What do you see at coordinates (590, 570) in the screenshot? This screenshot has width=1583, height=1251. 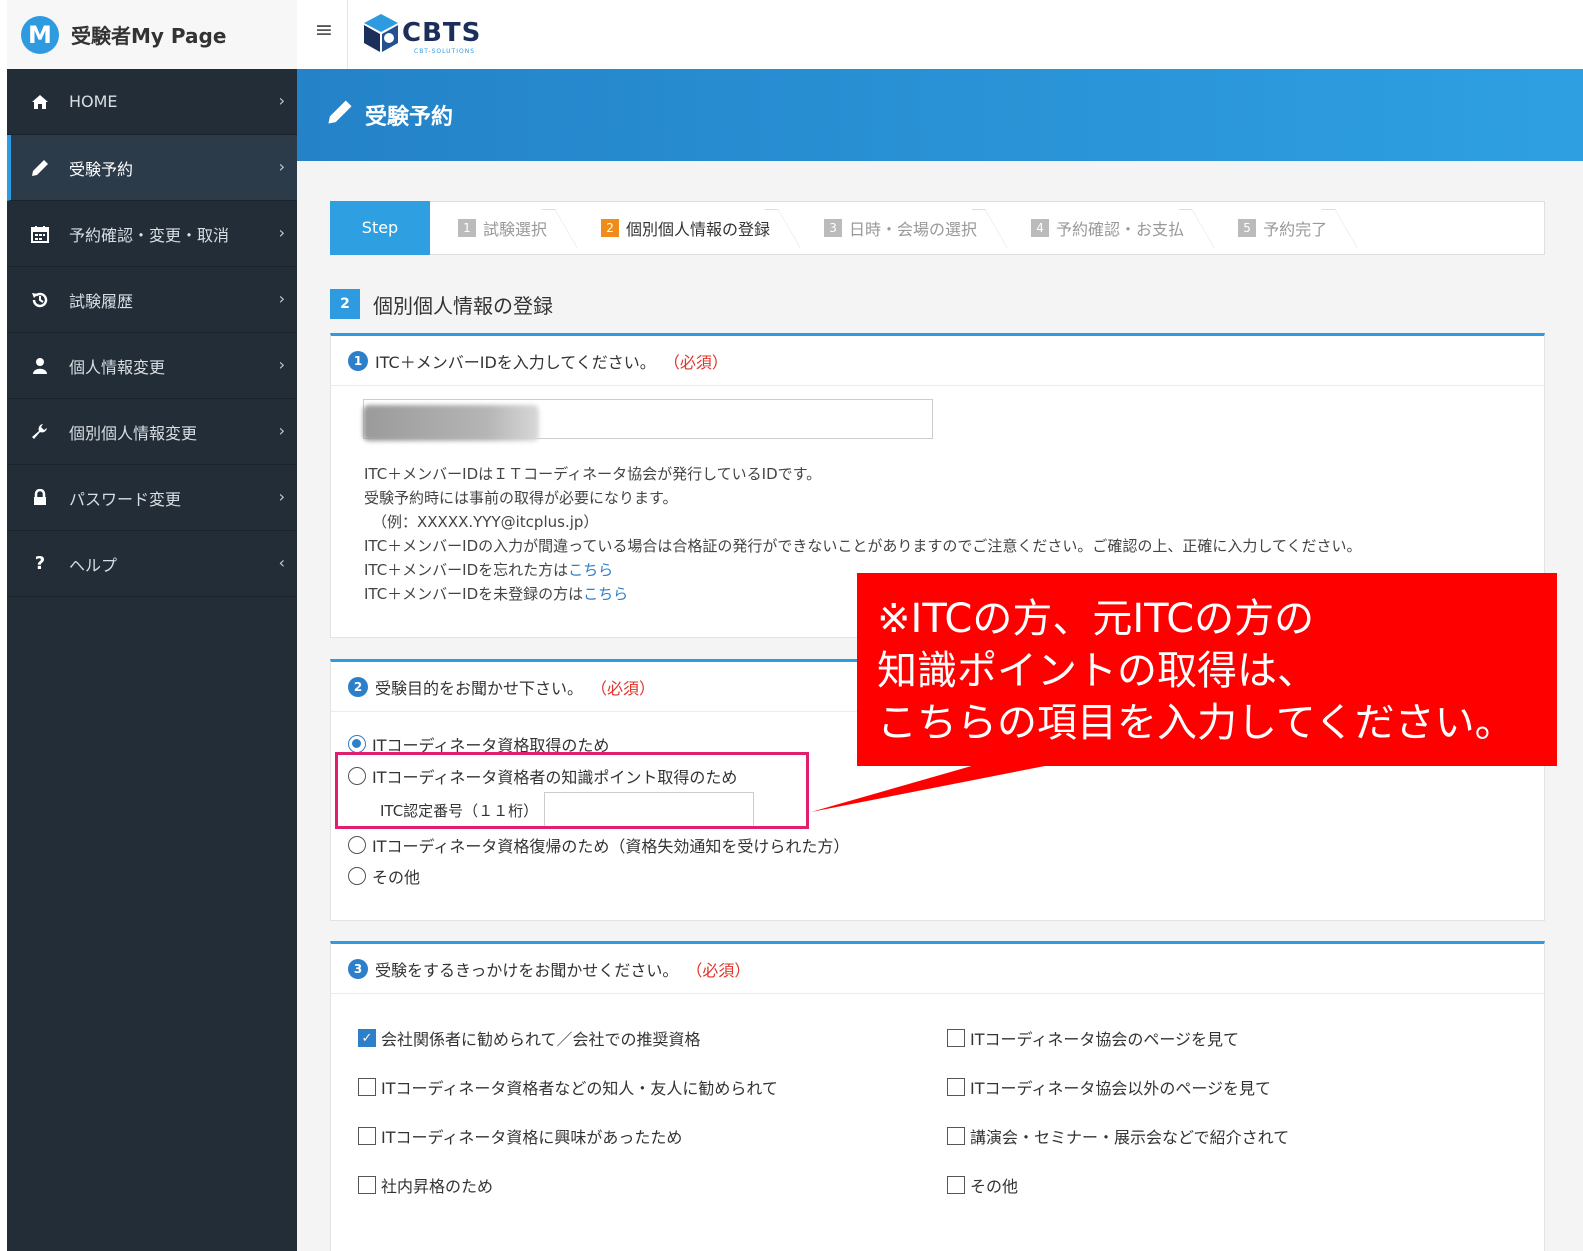 I see `forgot-id-link: こちら` at bounding box center [590, 570].